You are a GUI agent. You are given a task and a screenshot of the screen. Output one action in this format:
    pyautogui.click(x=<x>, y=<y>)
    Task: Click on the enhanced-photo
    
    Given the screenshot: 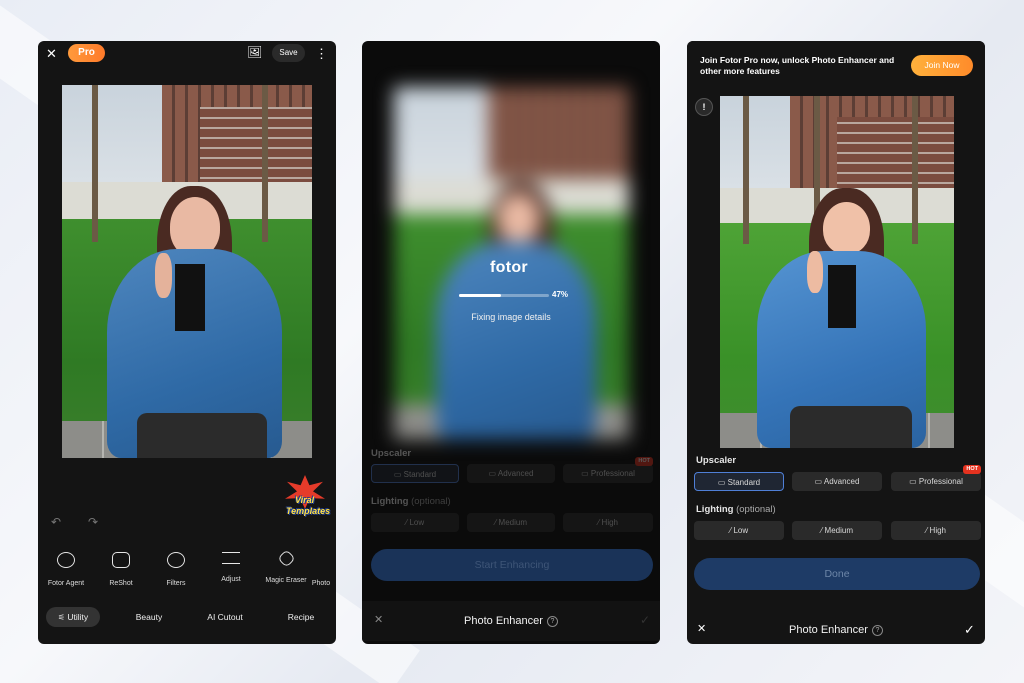 What is the action you would take?
    pyautogui.click(x=837, y=272)
    